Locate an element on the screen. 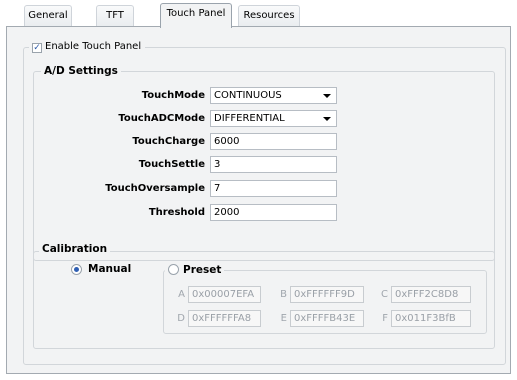 This screenshot has width=517, height=380. preset-f-field: 0x011F3BfB is located at coordinates (431, 318).